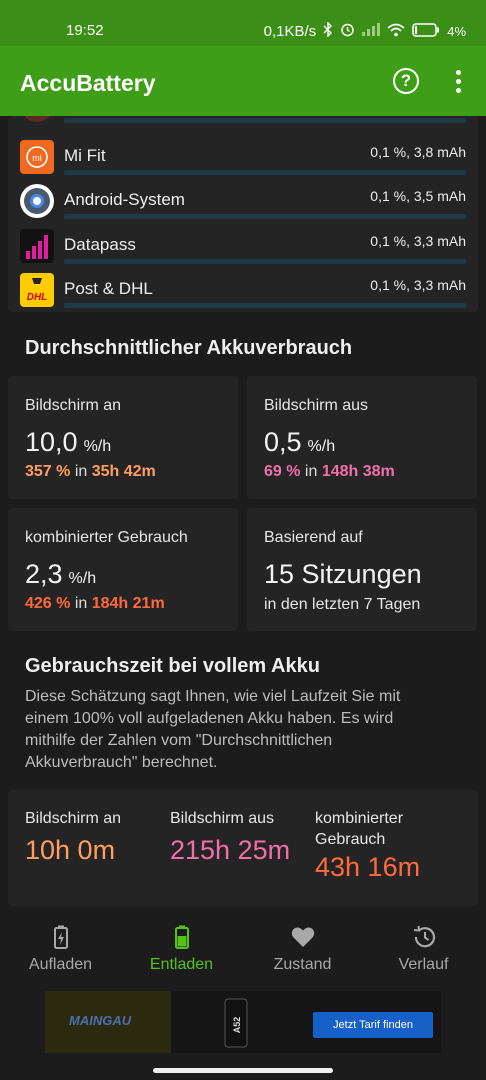  Describe the element at coordinates (243, 23) in the screenshot. I see `status-bar: 19:52 0,1KB/s 4%` at that location.